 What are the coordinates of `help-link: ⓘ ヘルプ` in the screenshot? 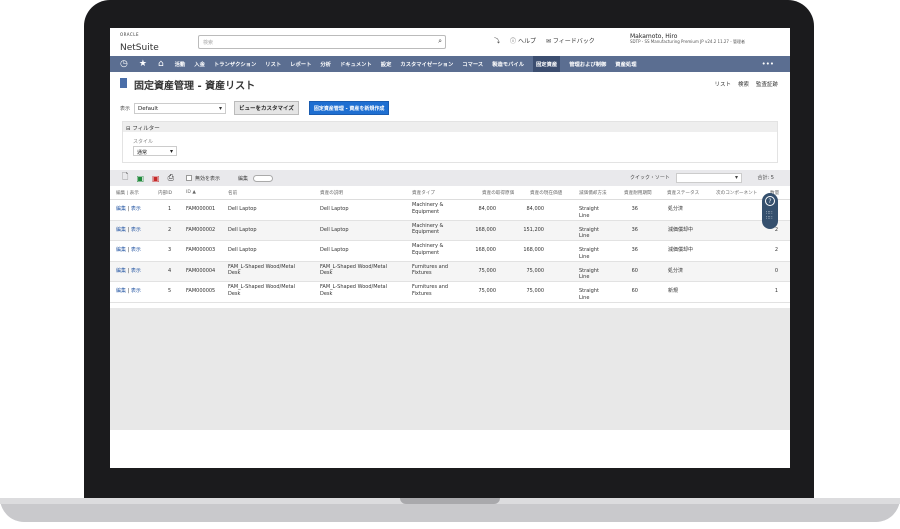 It's located at (523, 40).